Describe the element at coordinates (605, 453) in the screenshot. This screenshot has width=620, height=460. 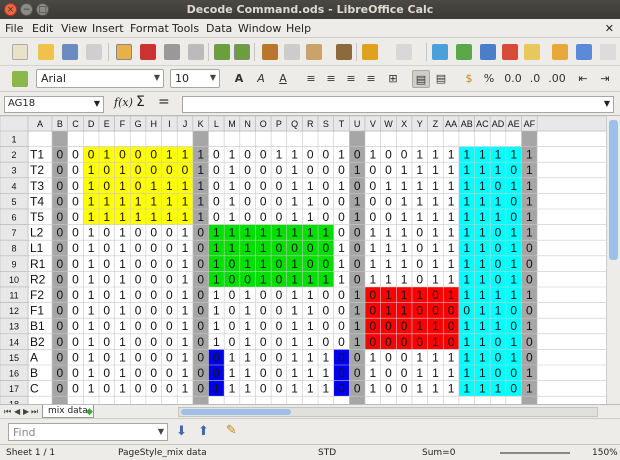
I see `zoom-level: 150%` at that location.